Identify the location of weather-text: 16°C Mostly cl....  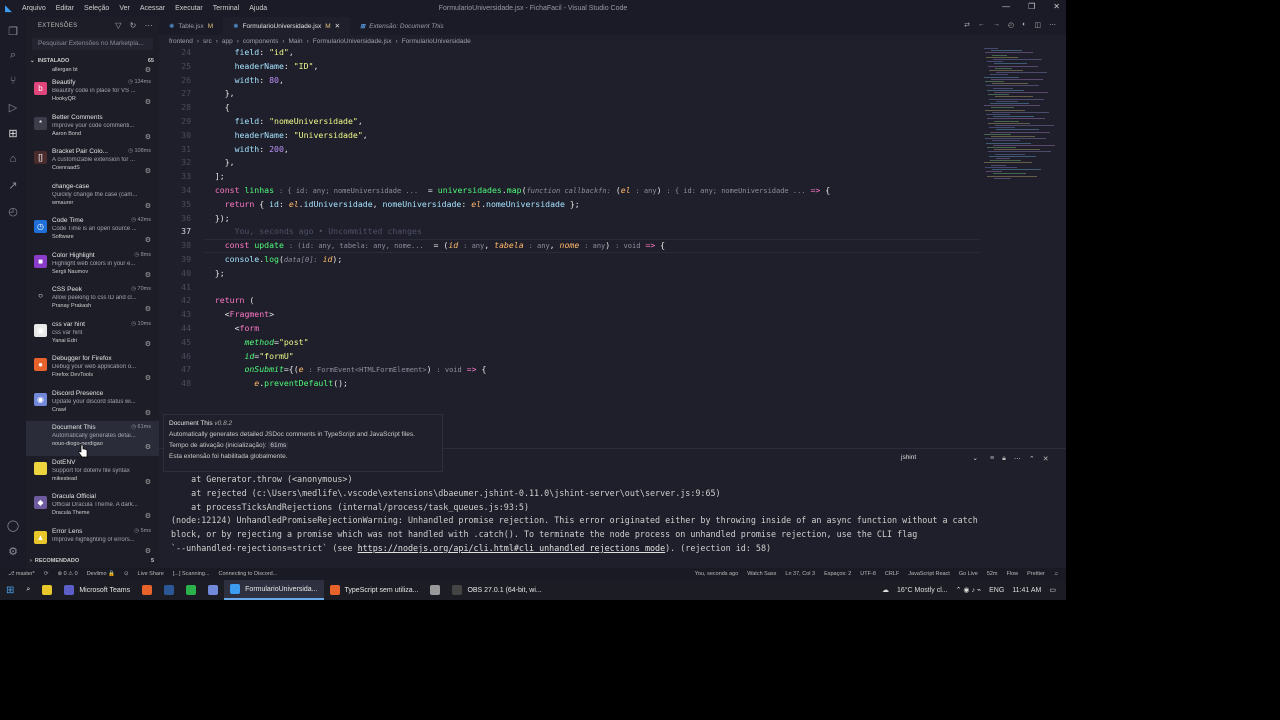
(922, 590).